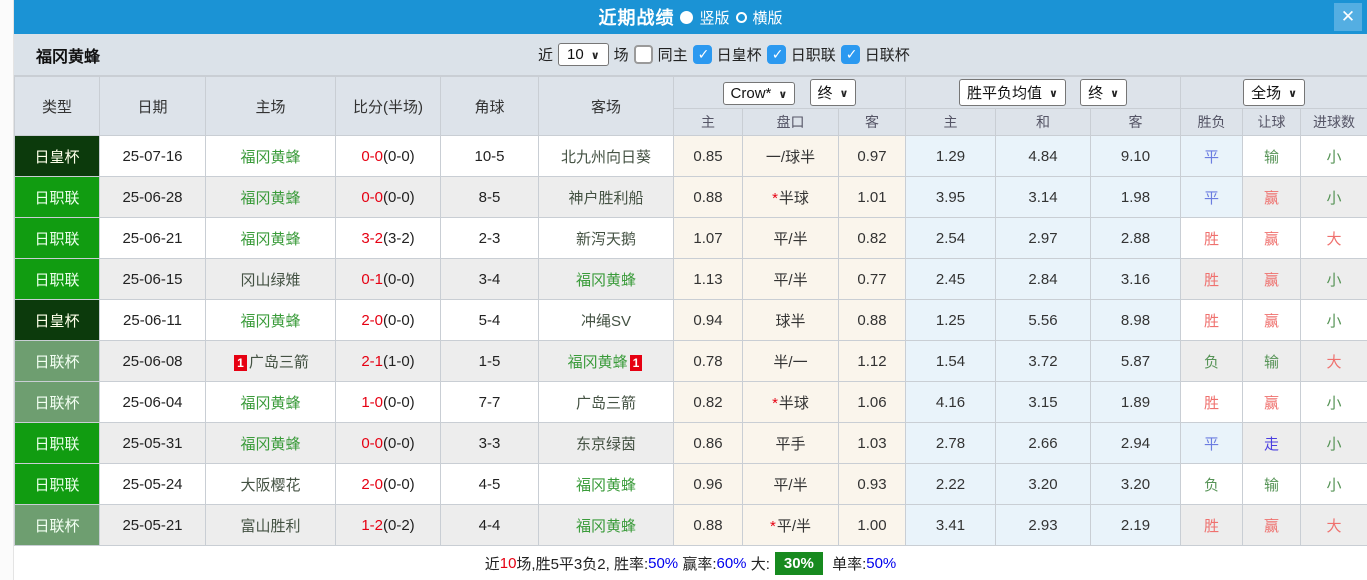 The height and width of the screenshot is (580, 1367). Describe the element at coordinates (872, 402) in the screenshot. I see `cell-handicap-away-odds: 1.06` at that location.